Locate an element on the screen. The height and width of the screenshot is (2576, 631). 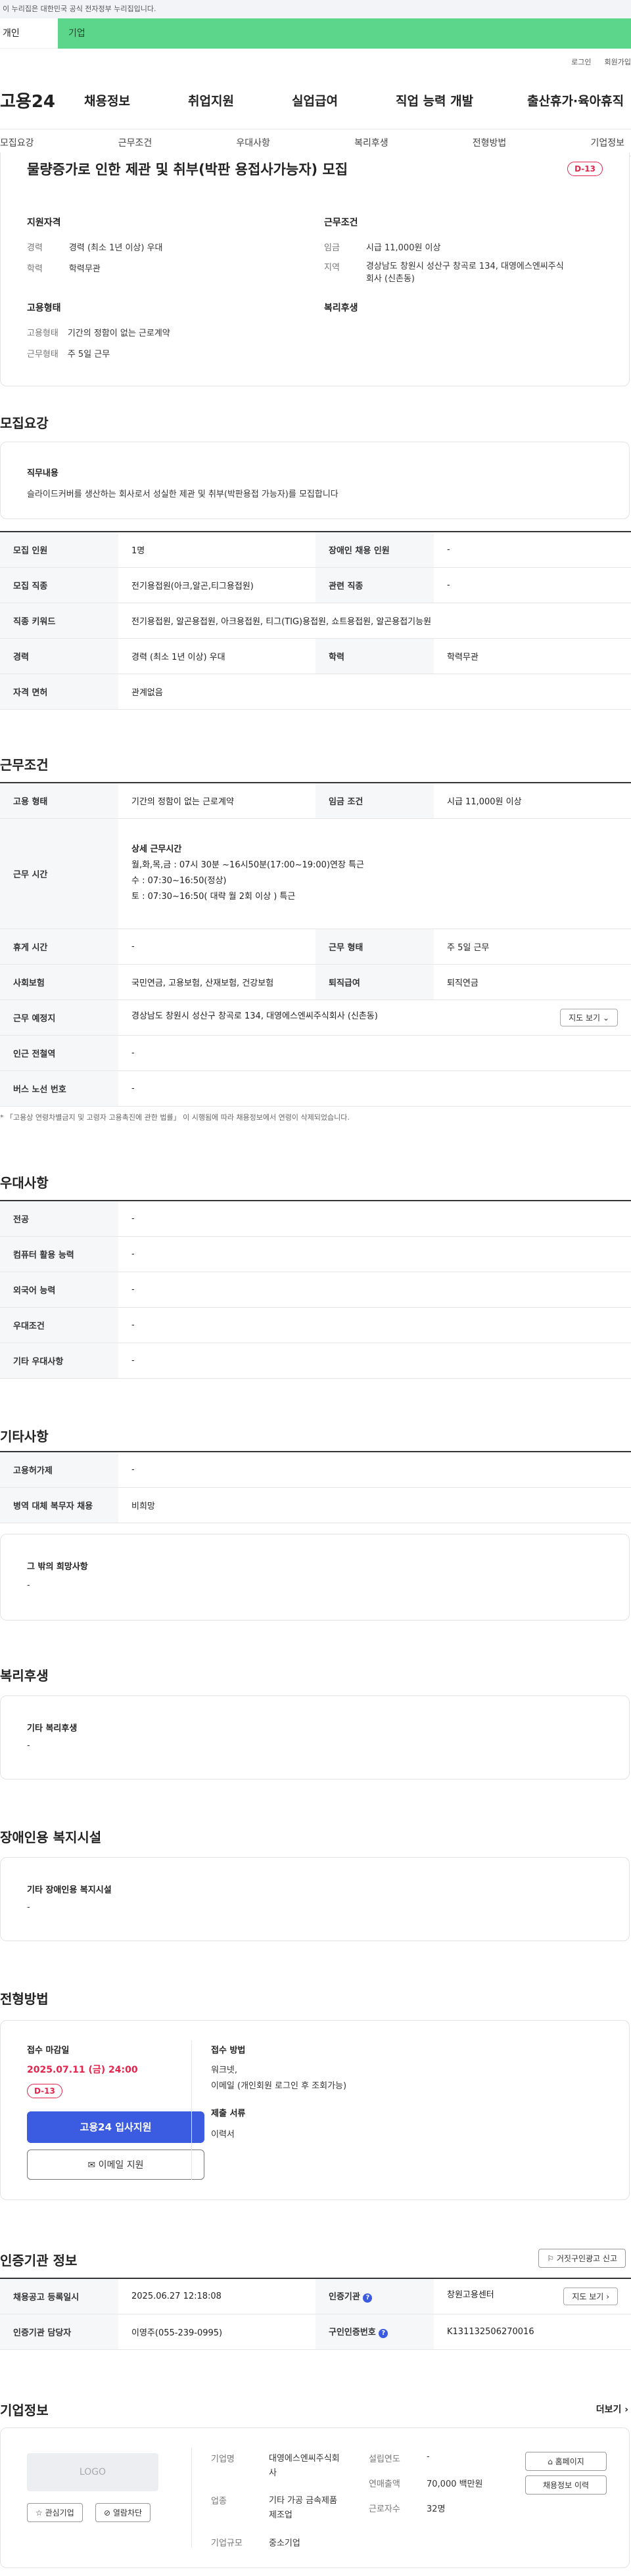
subnav-recruit: 모집요강 is located at coordinates (17, 142).